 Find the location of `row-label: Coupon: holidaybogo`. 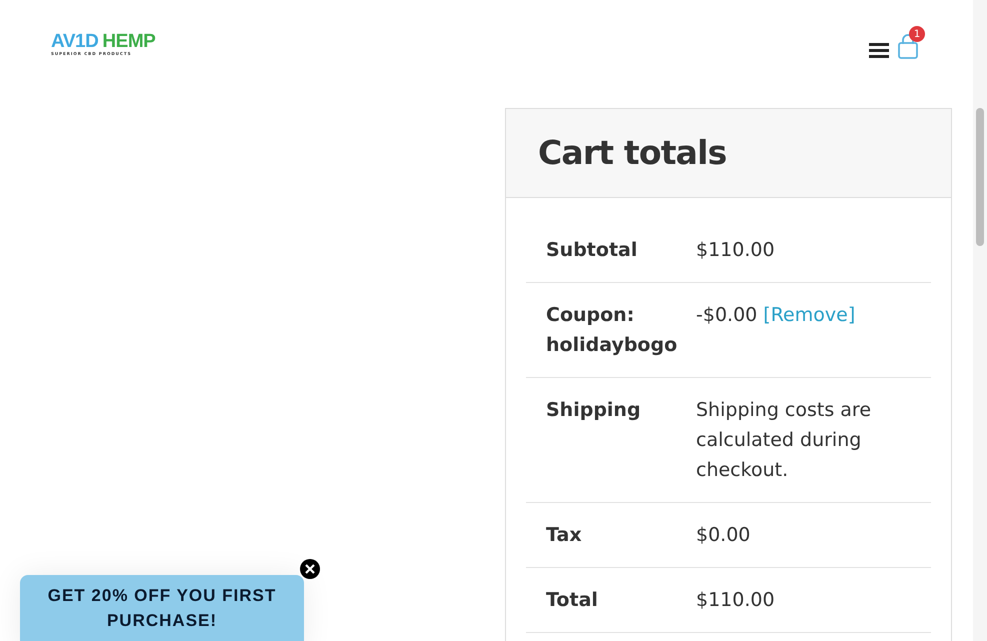

row-label: Coupon: holidaybogo is located at coordinates (612, 330).